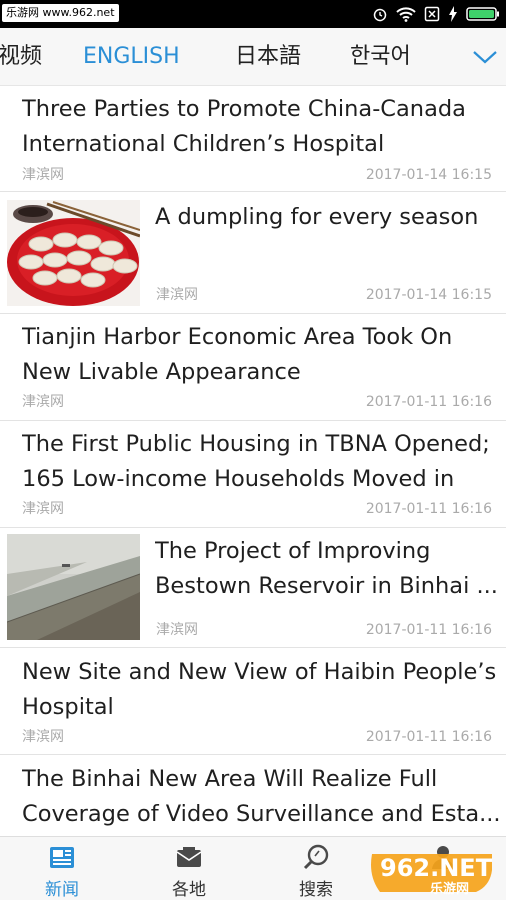  I want to click on battery-icon, so click(483, 14).